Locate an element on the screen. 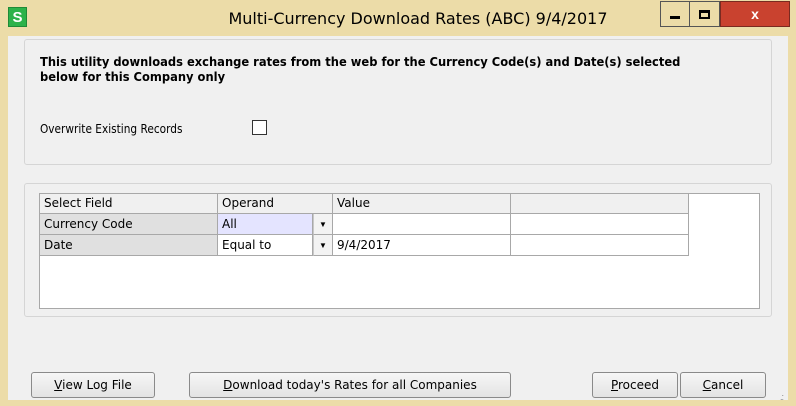 Image resolution: width=796 pixels, height=406 pixels. button-label: ownload today's Rates for all Companies is located at coordinates (354, 385).